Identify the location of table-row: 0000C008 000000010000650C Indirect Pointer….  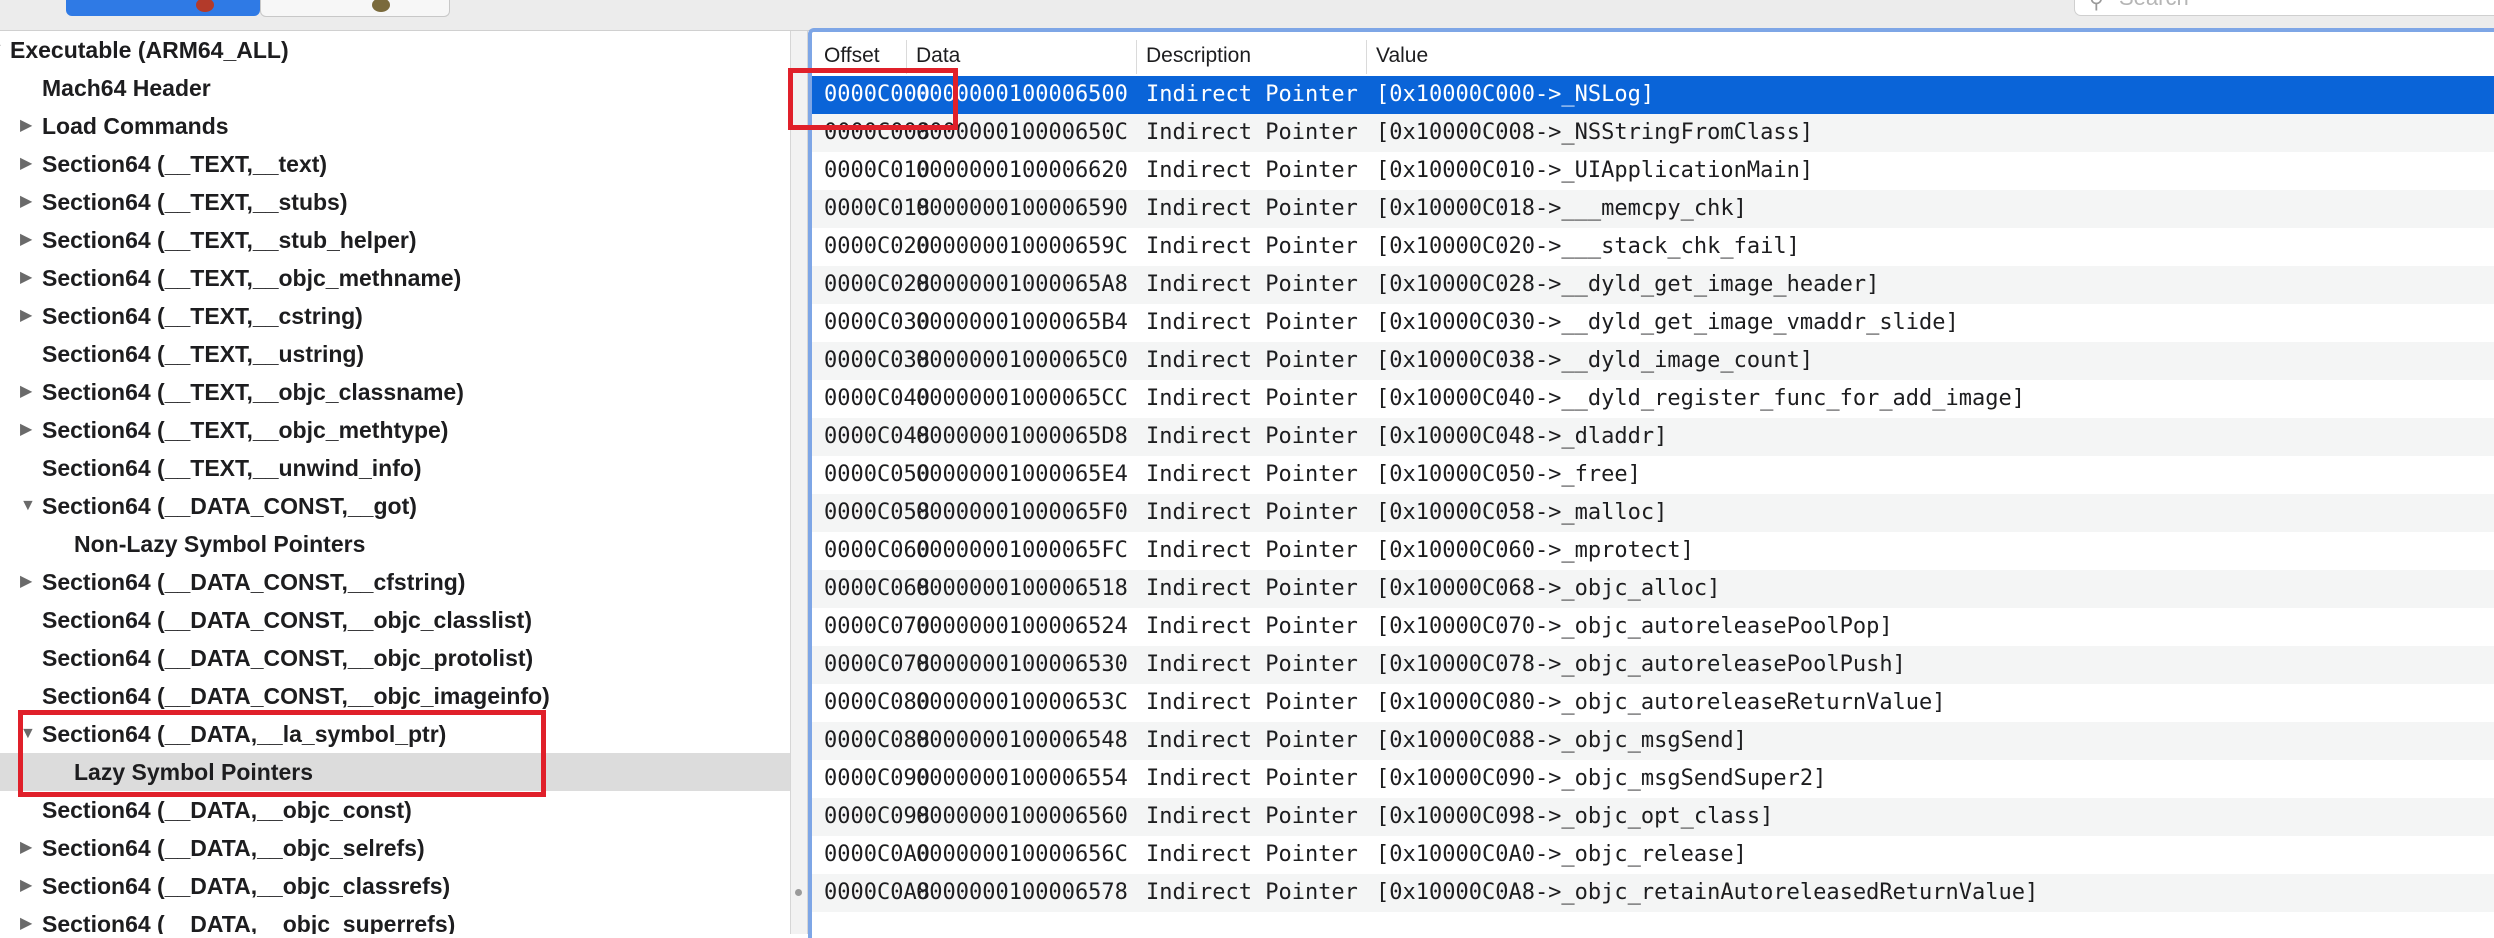
(1653, 133).